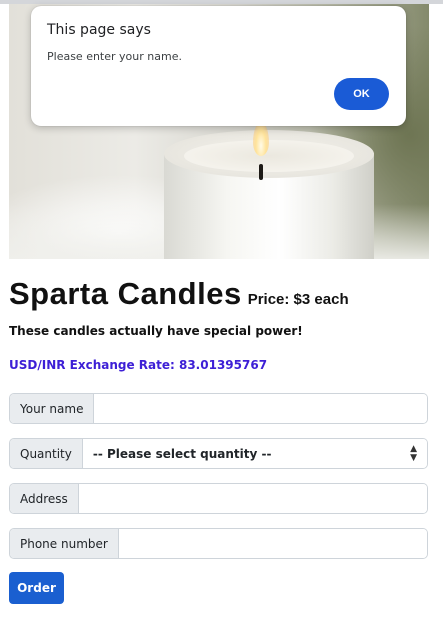 The image size is (443, 624). What do you see at coordinates (413, 453) in the screenshot?
I see `select-arrows-icon: ▲ ▼` at bounding box center [413, 453].